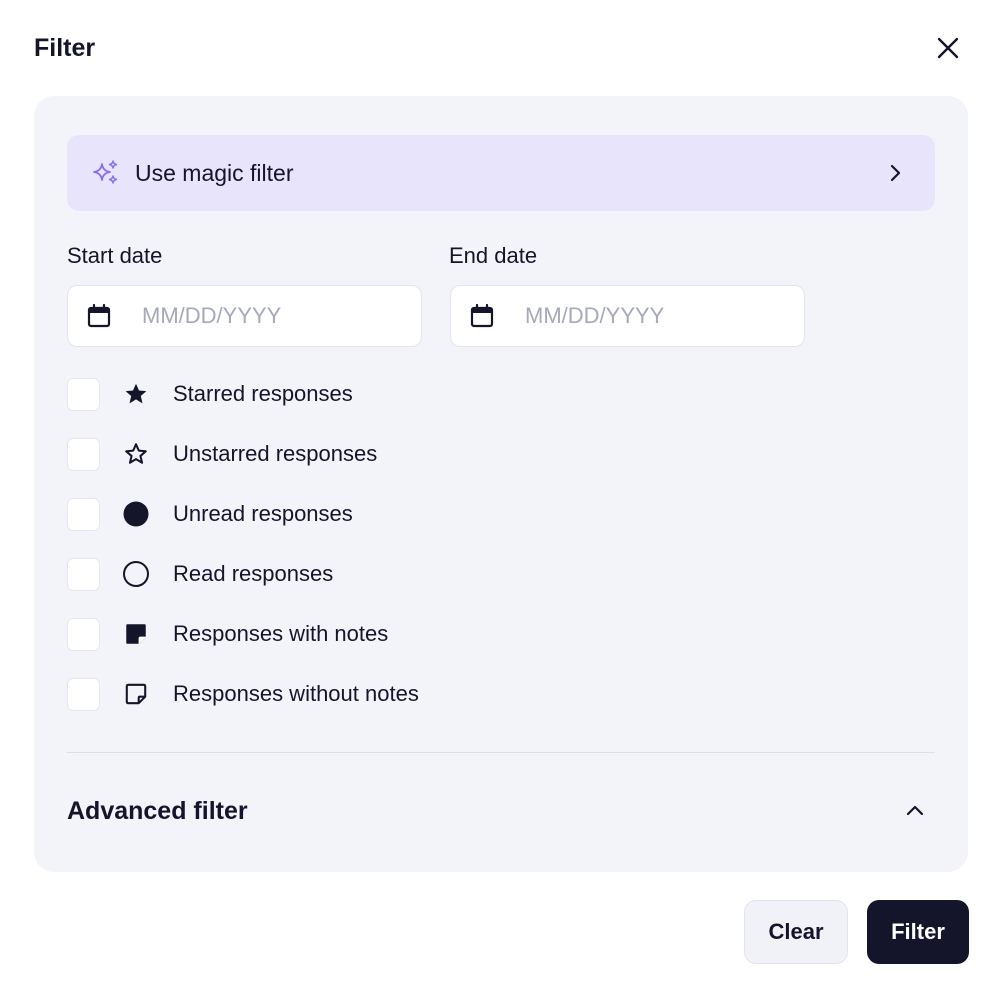 The image size is (1000, 991). Describe the element at coordinates (501, 811) in the screenshot. I see `advanced-filter-toggle: Advanced filter` at that location.